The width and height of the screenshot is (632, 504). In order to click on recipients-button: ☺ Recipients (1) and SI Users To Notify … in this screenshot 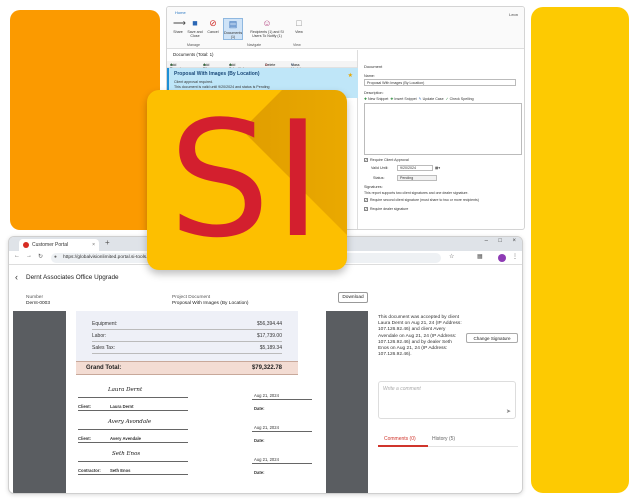, I will do `click(267, 28)`.